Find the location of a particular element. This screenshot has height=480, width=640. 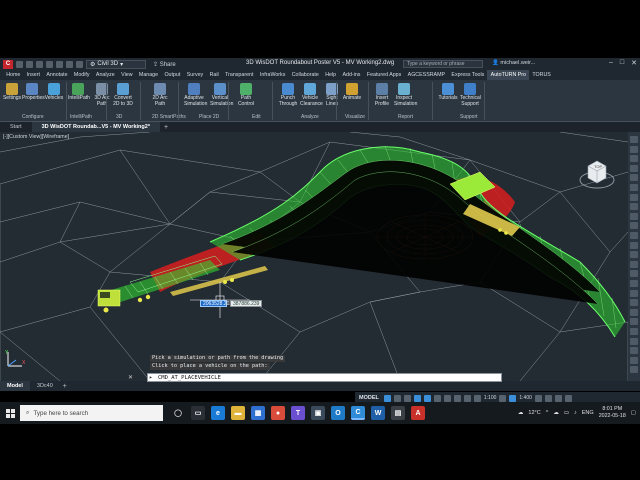

ribbon-tab-annotate: Annotate is located at coordinates (57, 75).